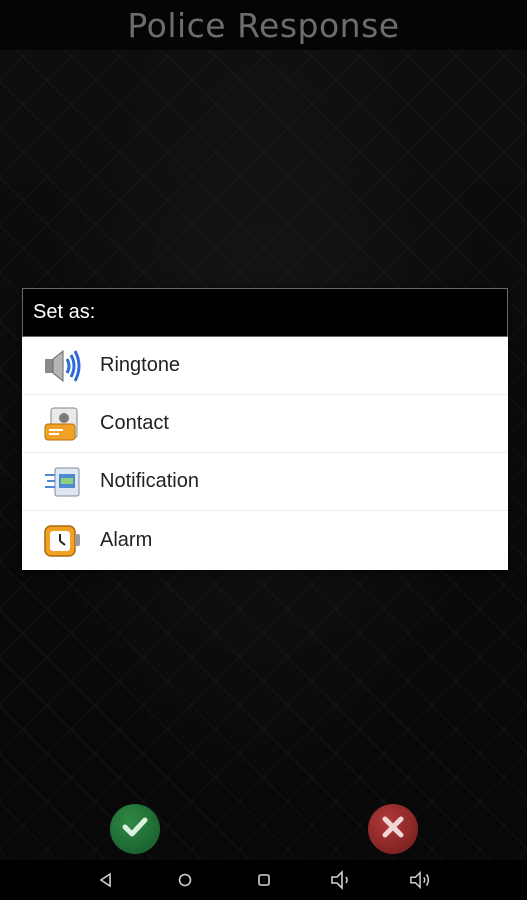 The height and width of the screenshot is (900, 527). I want to click on dialog-header: Set as:, so click(265, 312).